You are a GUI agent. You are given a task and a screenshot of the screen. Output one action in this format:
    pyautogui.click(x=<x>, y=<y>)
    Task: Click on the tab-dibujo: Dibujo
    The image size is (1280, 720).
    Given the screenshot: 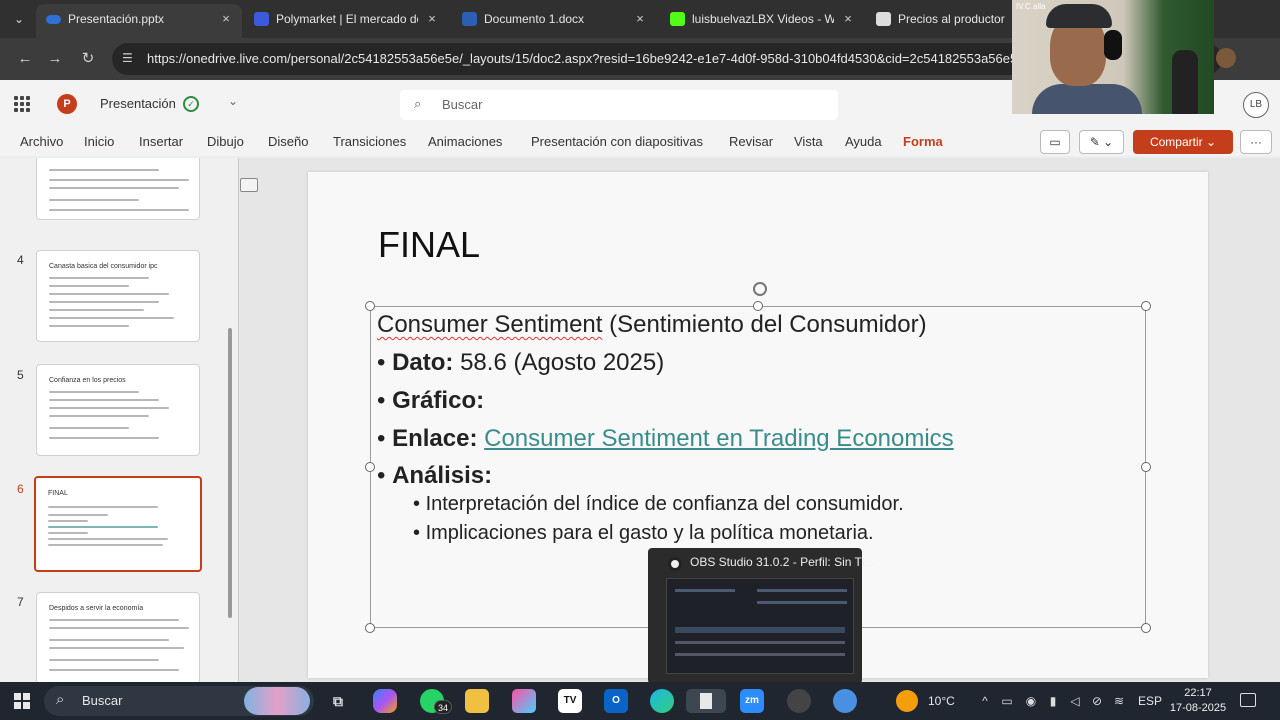 What is the action you would take?
    pyautogui.click(x=225, y=141)
    